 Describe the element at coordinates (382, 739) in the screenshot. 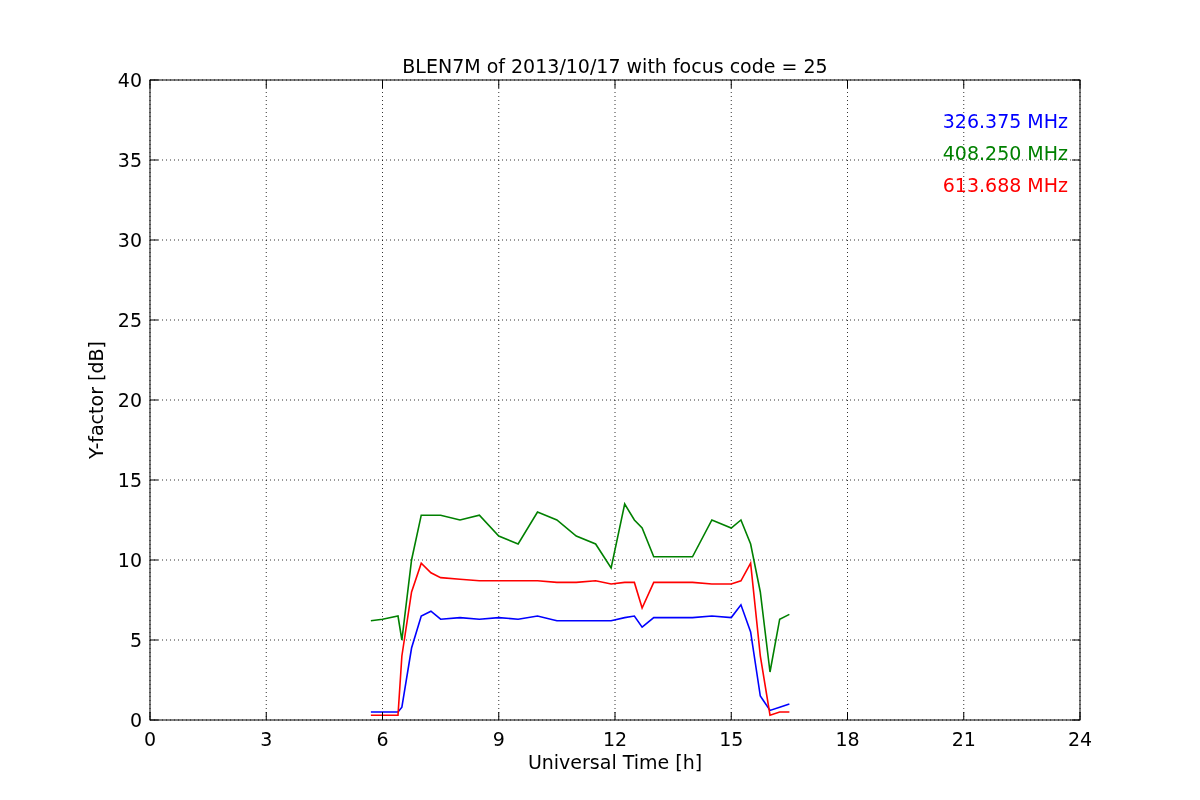

I see `x-tick-label: 6` at that location.